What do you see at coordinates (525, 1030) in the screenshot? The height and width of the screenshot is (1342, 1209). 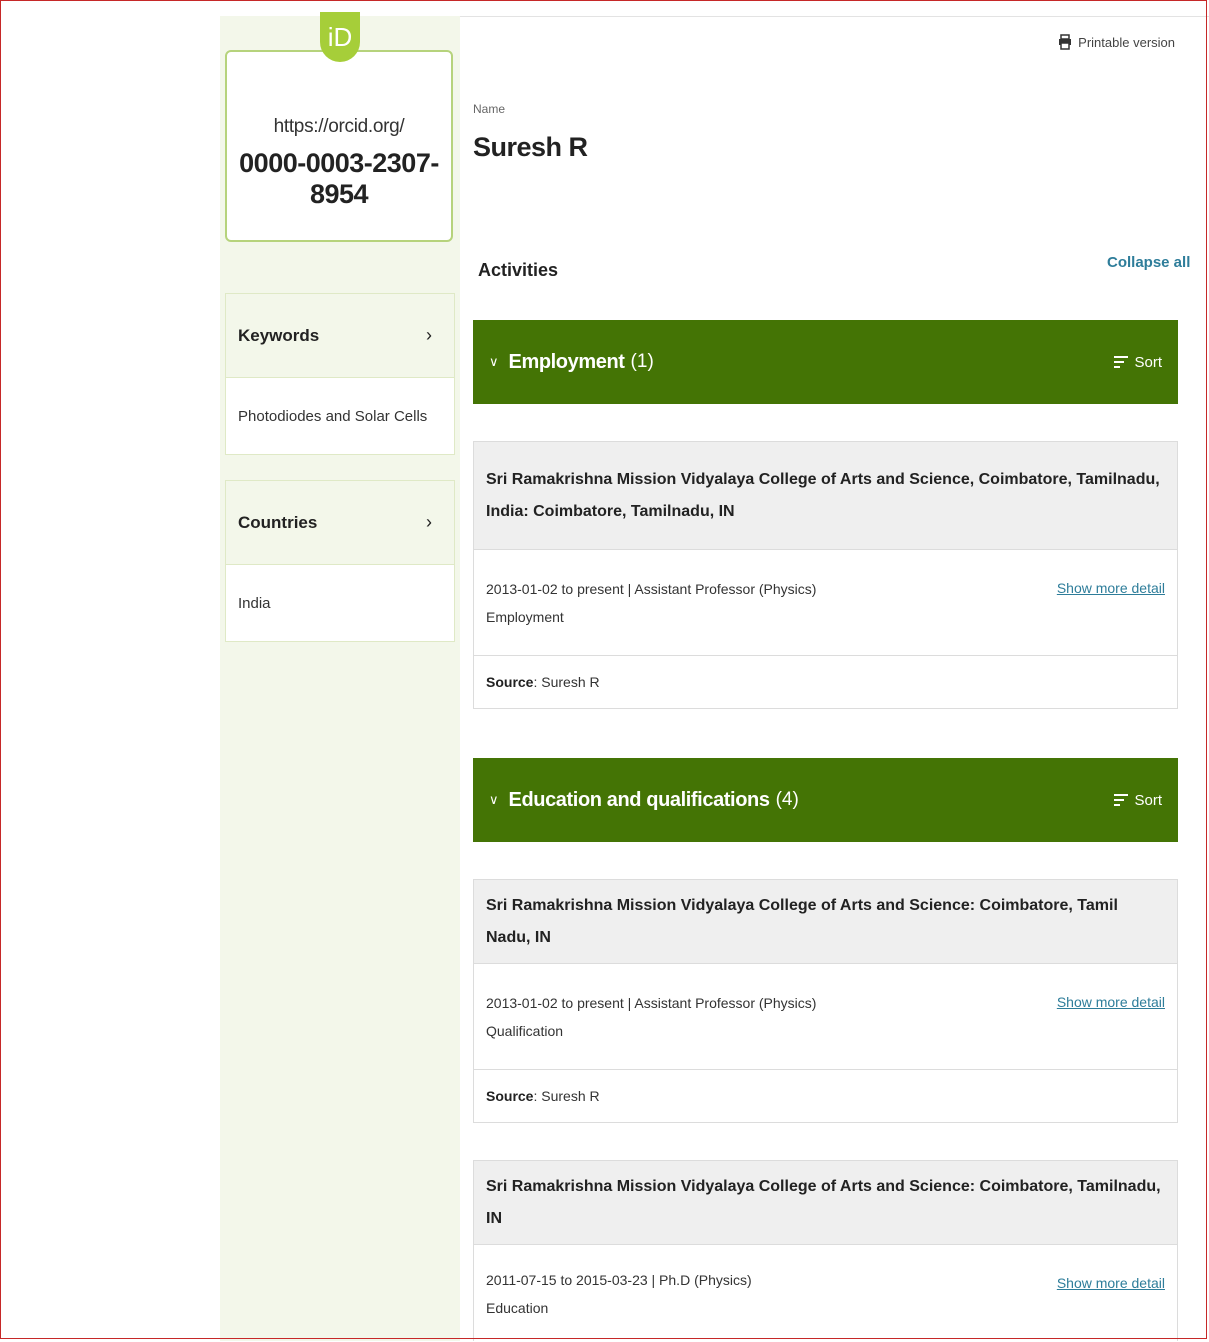 I see `education-1-type: Qualification` at bounding box center [525, 1030].